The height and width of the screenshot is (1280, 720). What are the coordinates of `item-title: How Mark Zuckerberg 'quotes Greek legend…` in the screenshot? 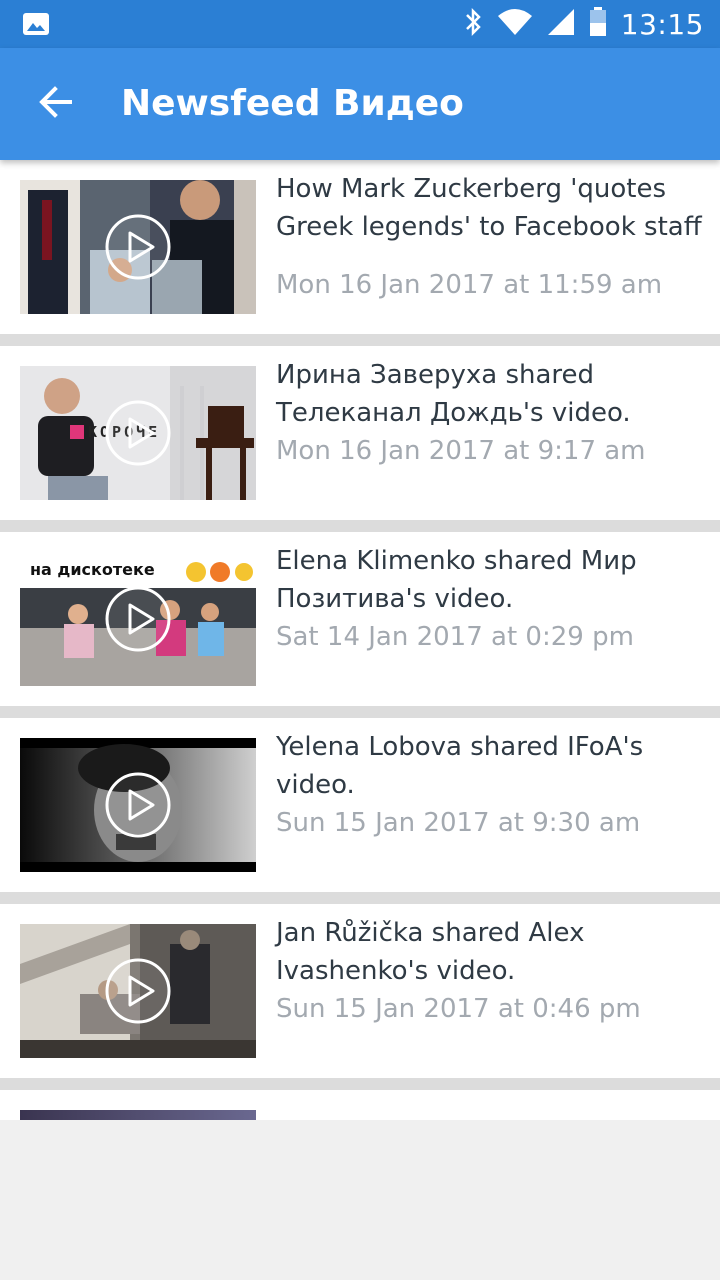 It's located at (491, 208).